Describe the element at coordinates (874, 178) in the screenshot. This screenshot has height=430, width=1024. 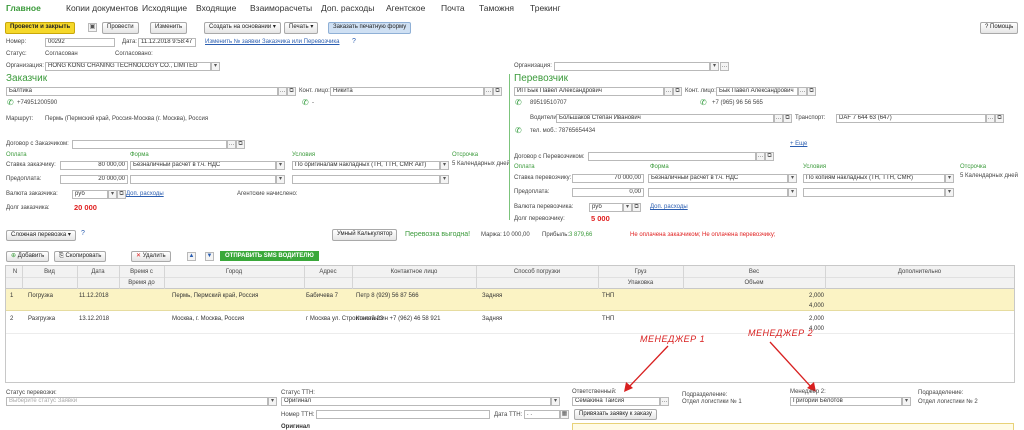
I see `carrier-cond-field: По копиям накладных (ТН, ТТН, CMR)` at that location.